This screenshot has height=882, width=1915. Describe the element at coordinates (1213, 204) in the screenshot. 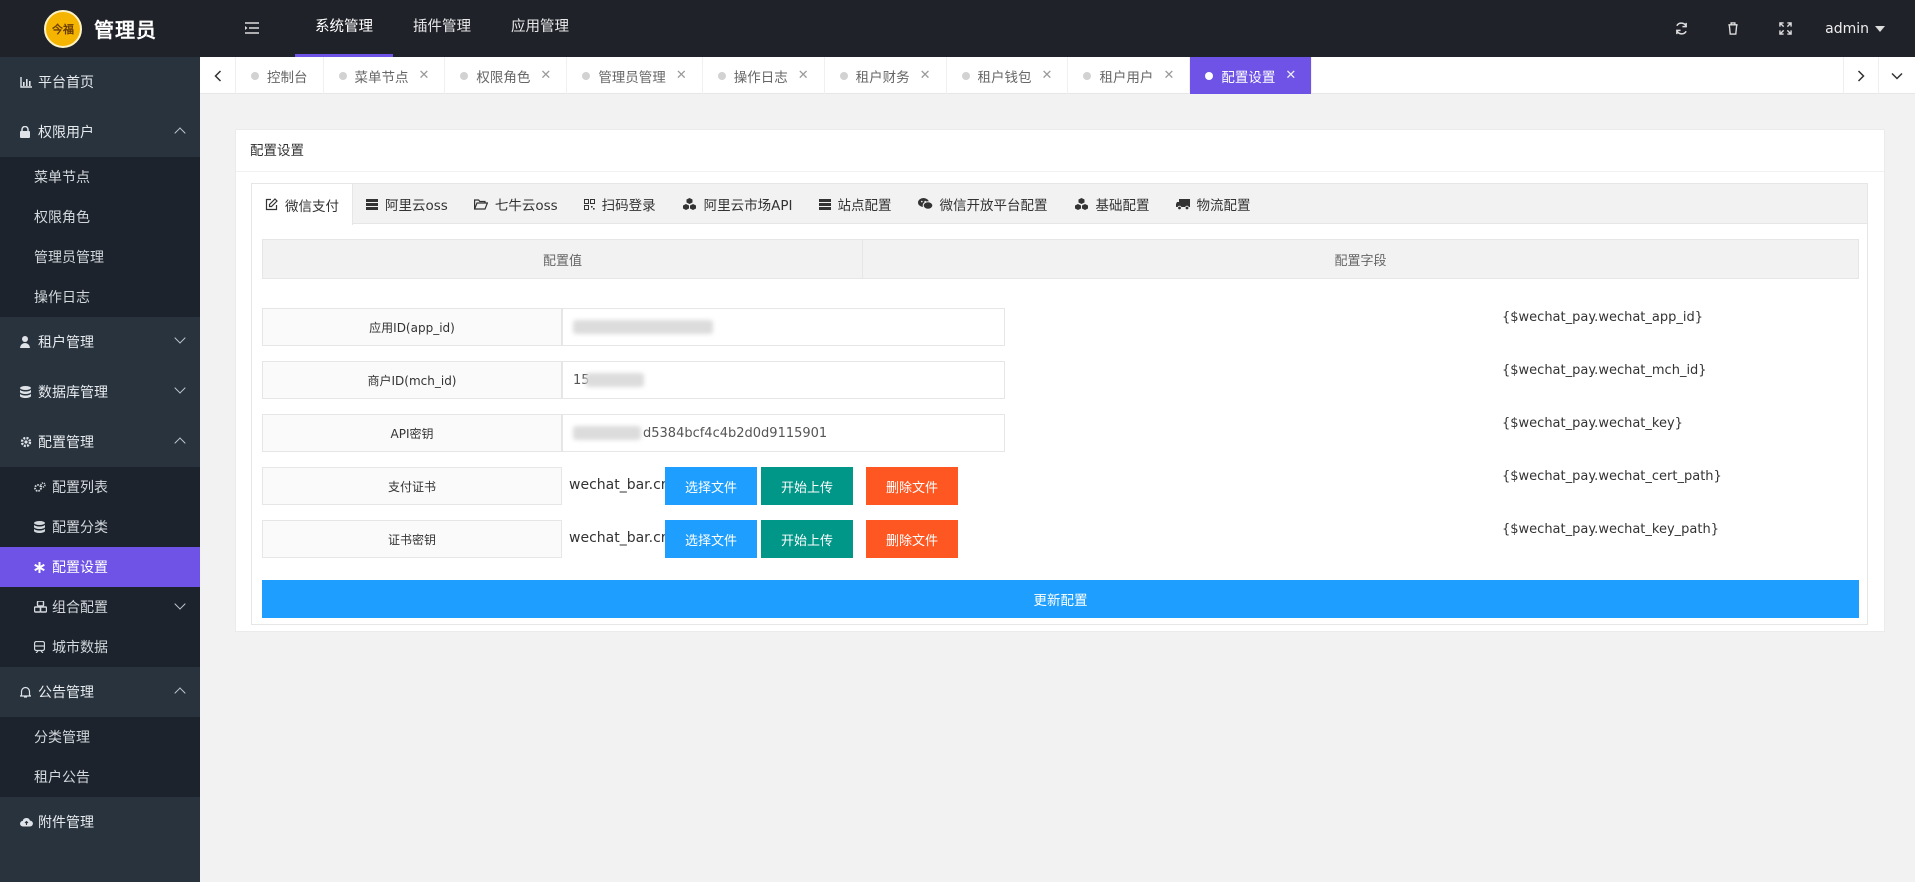

I see `config-tab-logistics: 物流配置` at that location.